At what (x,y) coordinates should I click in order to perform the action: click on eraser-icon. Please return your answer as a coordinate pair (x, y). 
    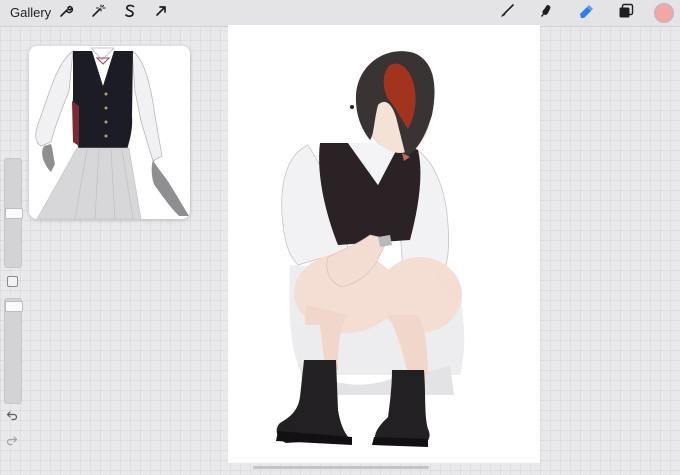
    Looking at the image, I should click on (586, 13).